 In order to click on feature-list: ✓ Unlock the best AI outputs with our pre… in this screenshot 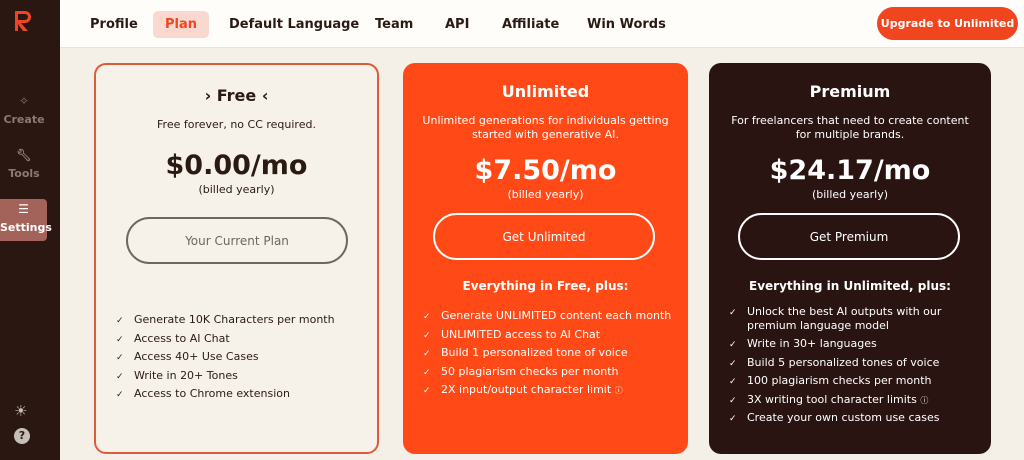, I will do `click(844, 366)`.